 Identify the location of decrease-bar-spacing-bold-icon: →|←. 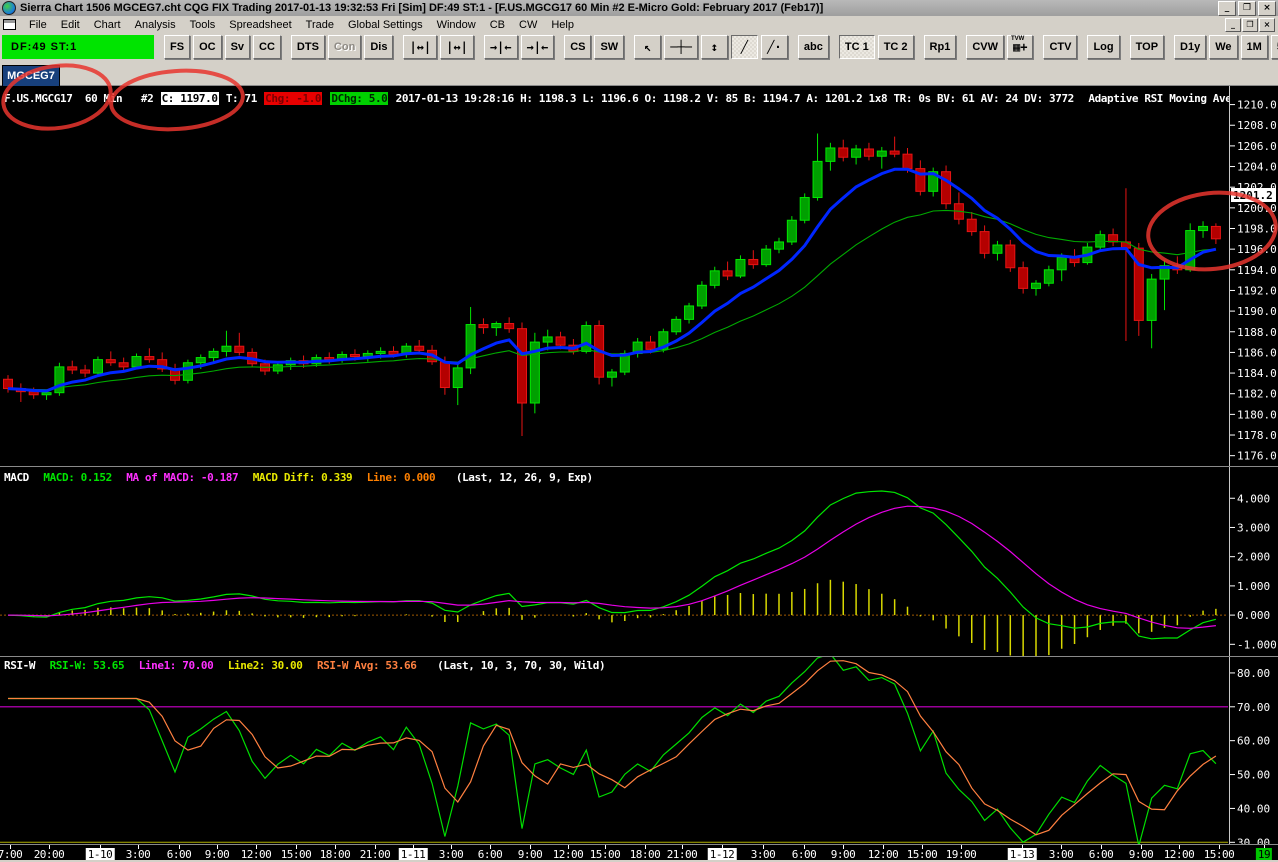
(537, 47).